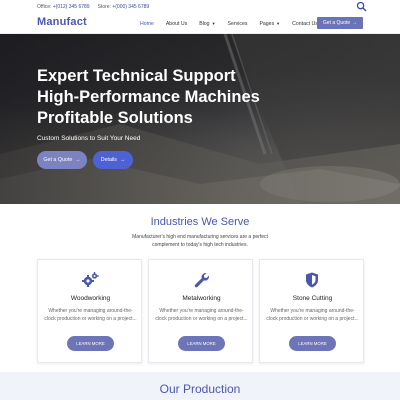 The width and height of the screenshot is (400, 400). What do you see at coordinates (130, 7) in the screenshot?
I see `store-phone: +(000) 345 6789` at bounding box center [130, 7].